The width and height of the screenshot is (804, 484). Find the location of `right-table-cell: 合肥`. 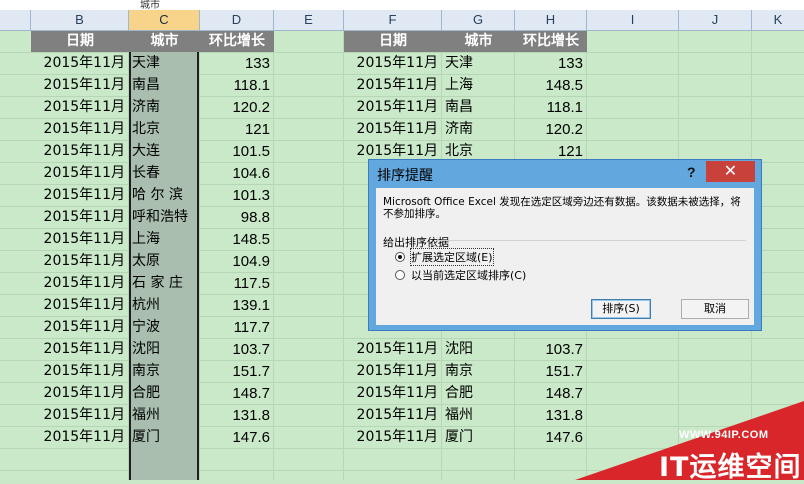

right-table-cell: 合肥 is located at coordinates (478, 393).